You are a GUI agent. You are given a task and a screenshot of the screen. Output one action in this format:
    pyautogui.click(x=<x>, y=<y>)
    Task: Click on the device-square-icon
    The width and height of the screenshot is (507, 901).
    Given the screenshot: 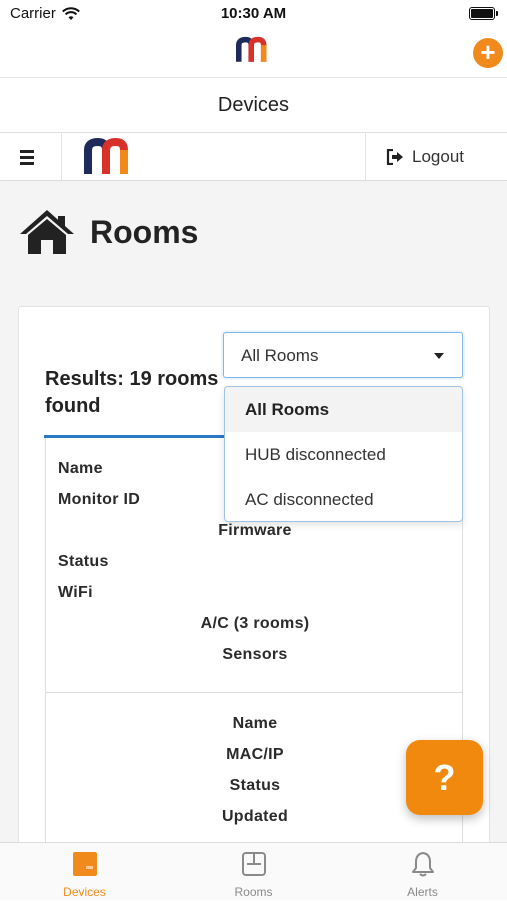 What is the action you would take?
    pyautogui.click(x=85, y=864)
    